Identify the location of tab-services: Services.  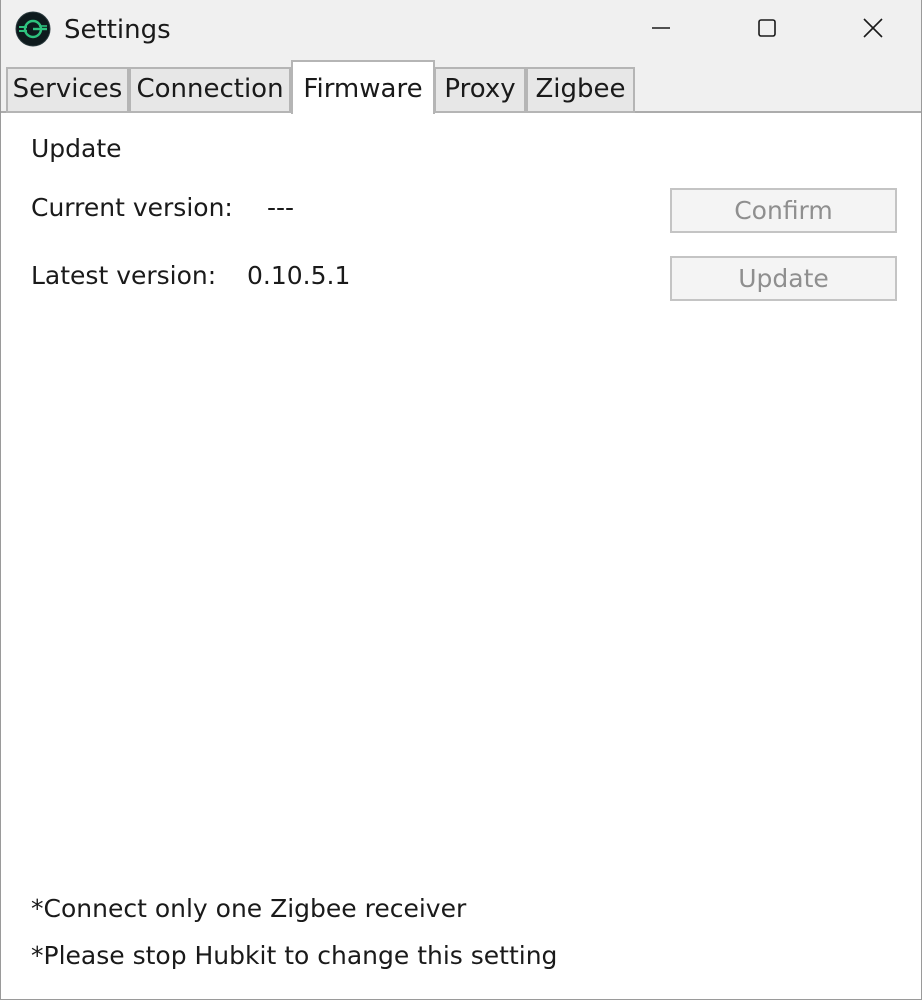
(67, 90).